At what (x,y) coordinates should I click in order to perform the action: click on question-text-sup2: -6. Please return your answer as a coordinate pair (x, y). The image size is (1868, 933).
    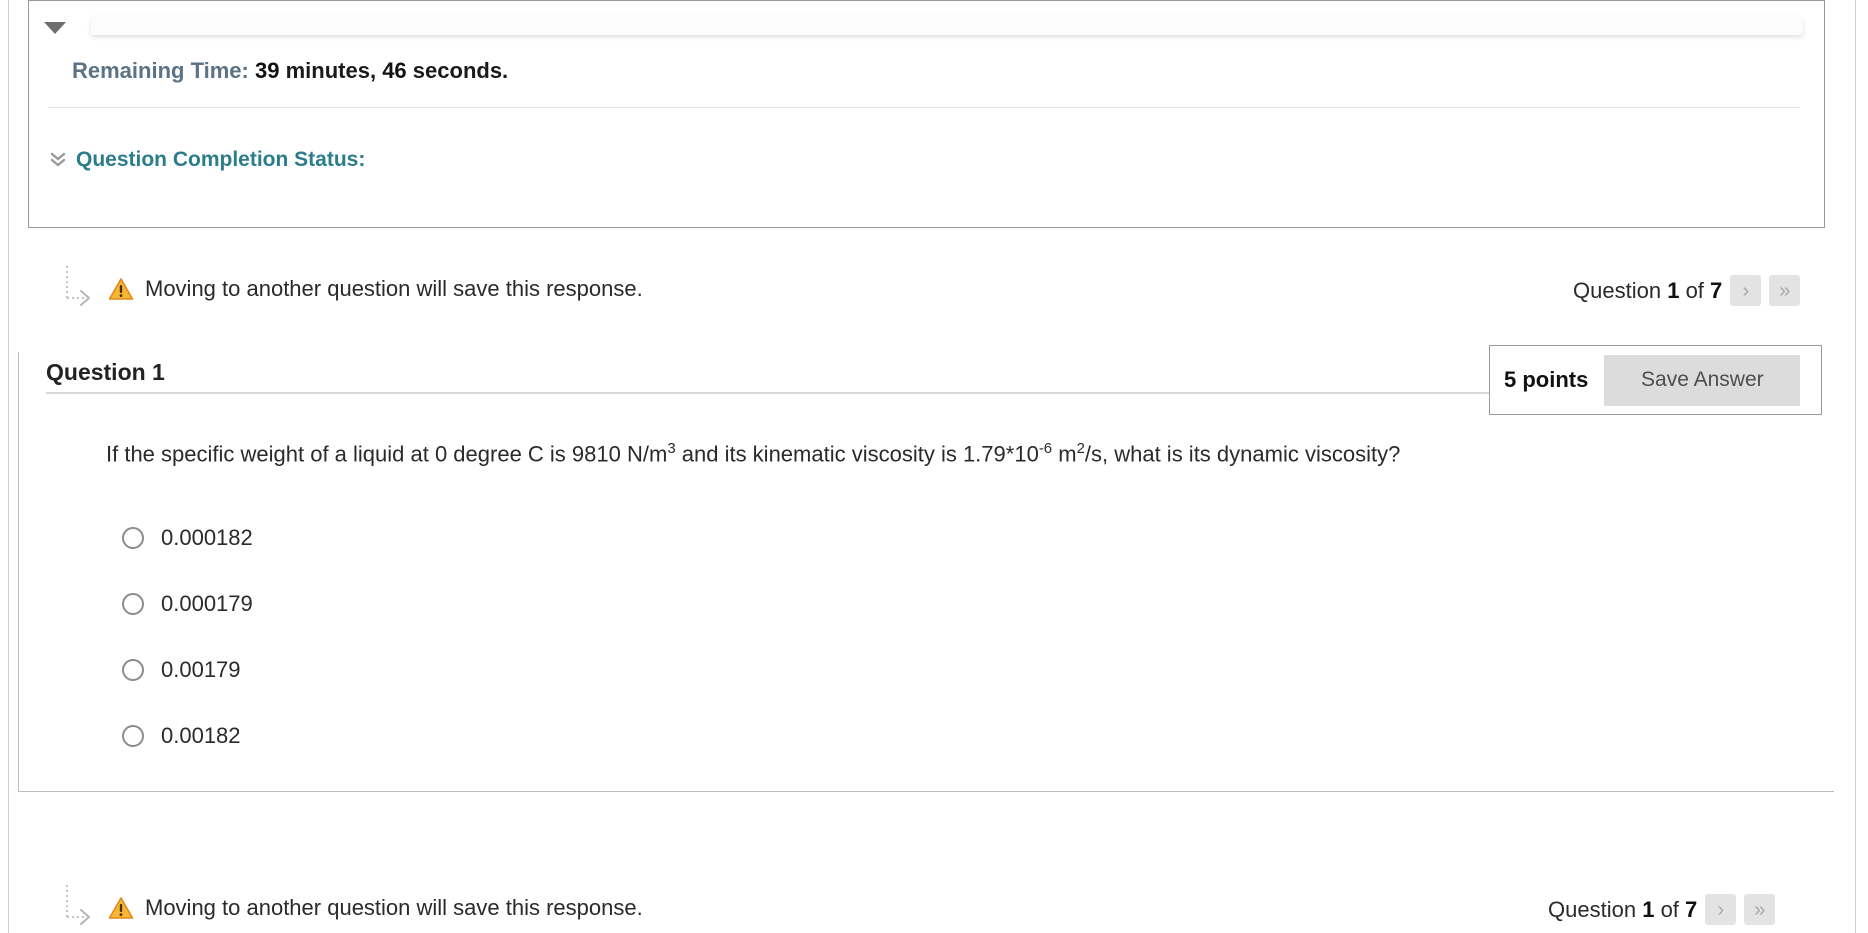
    Looking at the image, I should click on (1045, 448).